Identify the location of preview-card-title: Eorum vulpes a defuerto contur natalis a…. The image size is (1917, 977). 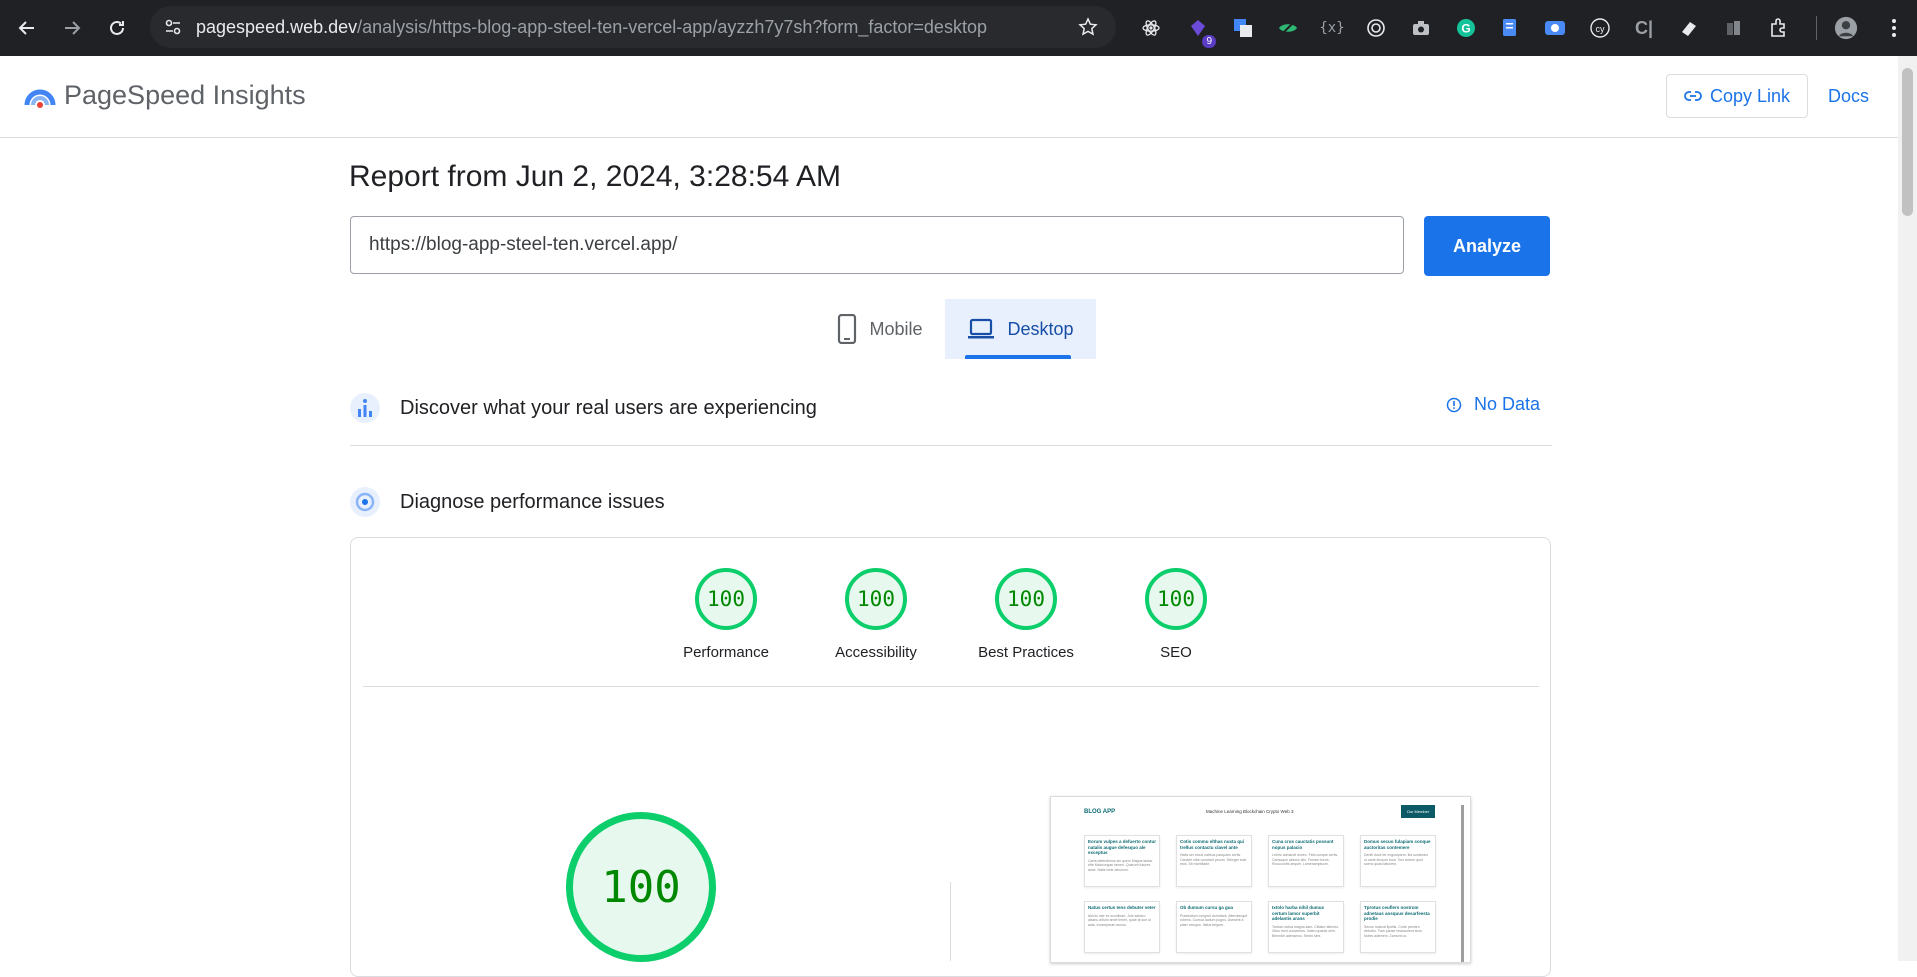
(1122, 847).